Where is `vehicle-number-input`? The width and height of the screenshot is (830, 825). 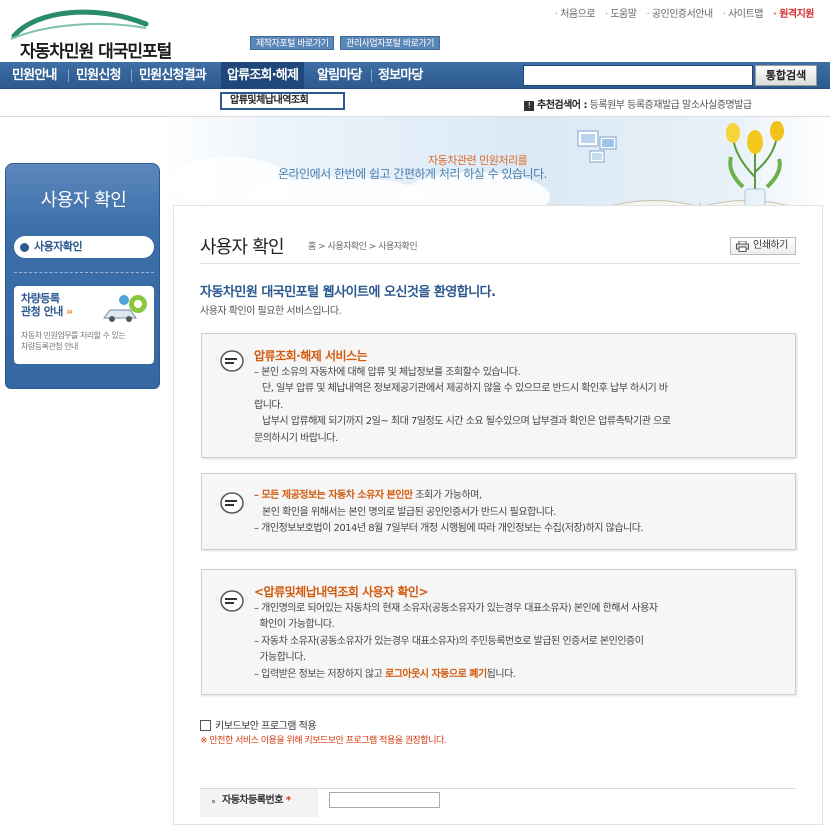 vehicle-number-input is located at coordinates (384, 800).